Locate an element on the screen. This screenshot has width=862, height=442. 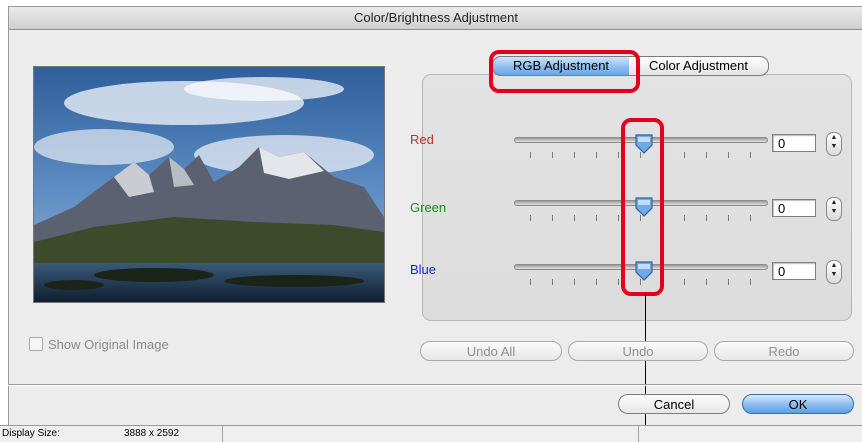
green-stepper-icon: ▲ ▼ is located at coordinates (834, 209).